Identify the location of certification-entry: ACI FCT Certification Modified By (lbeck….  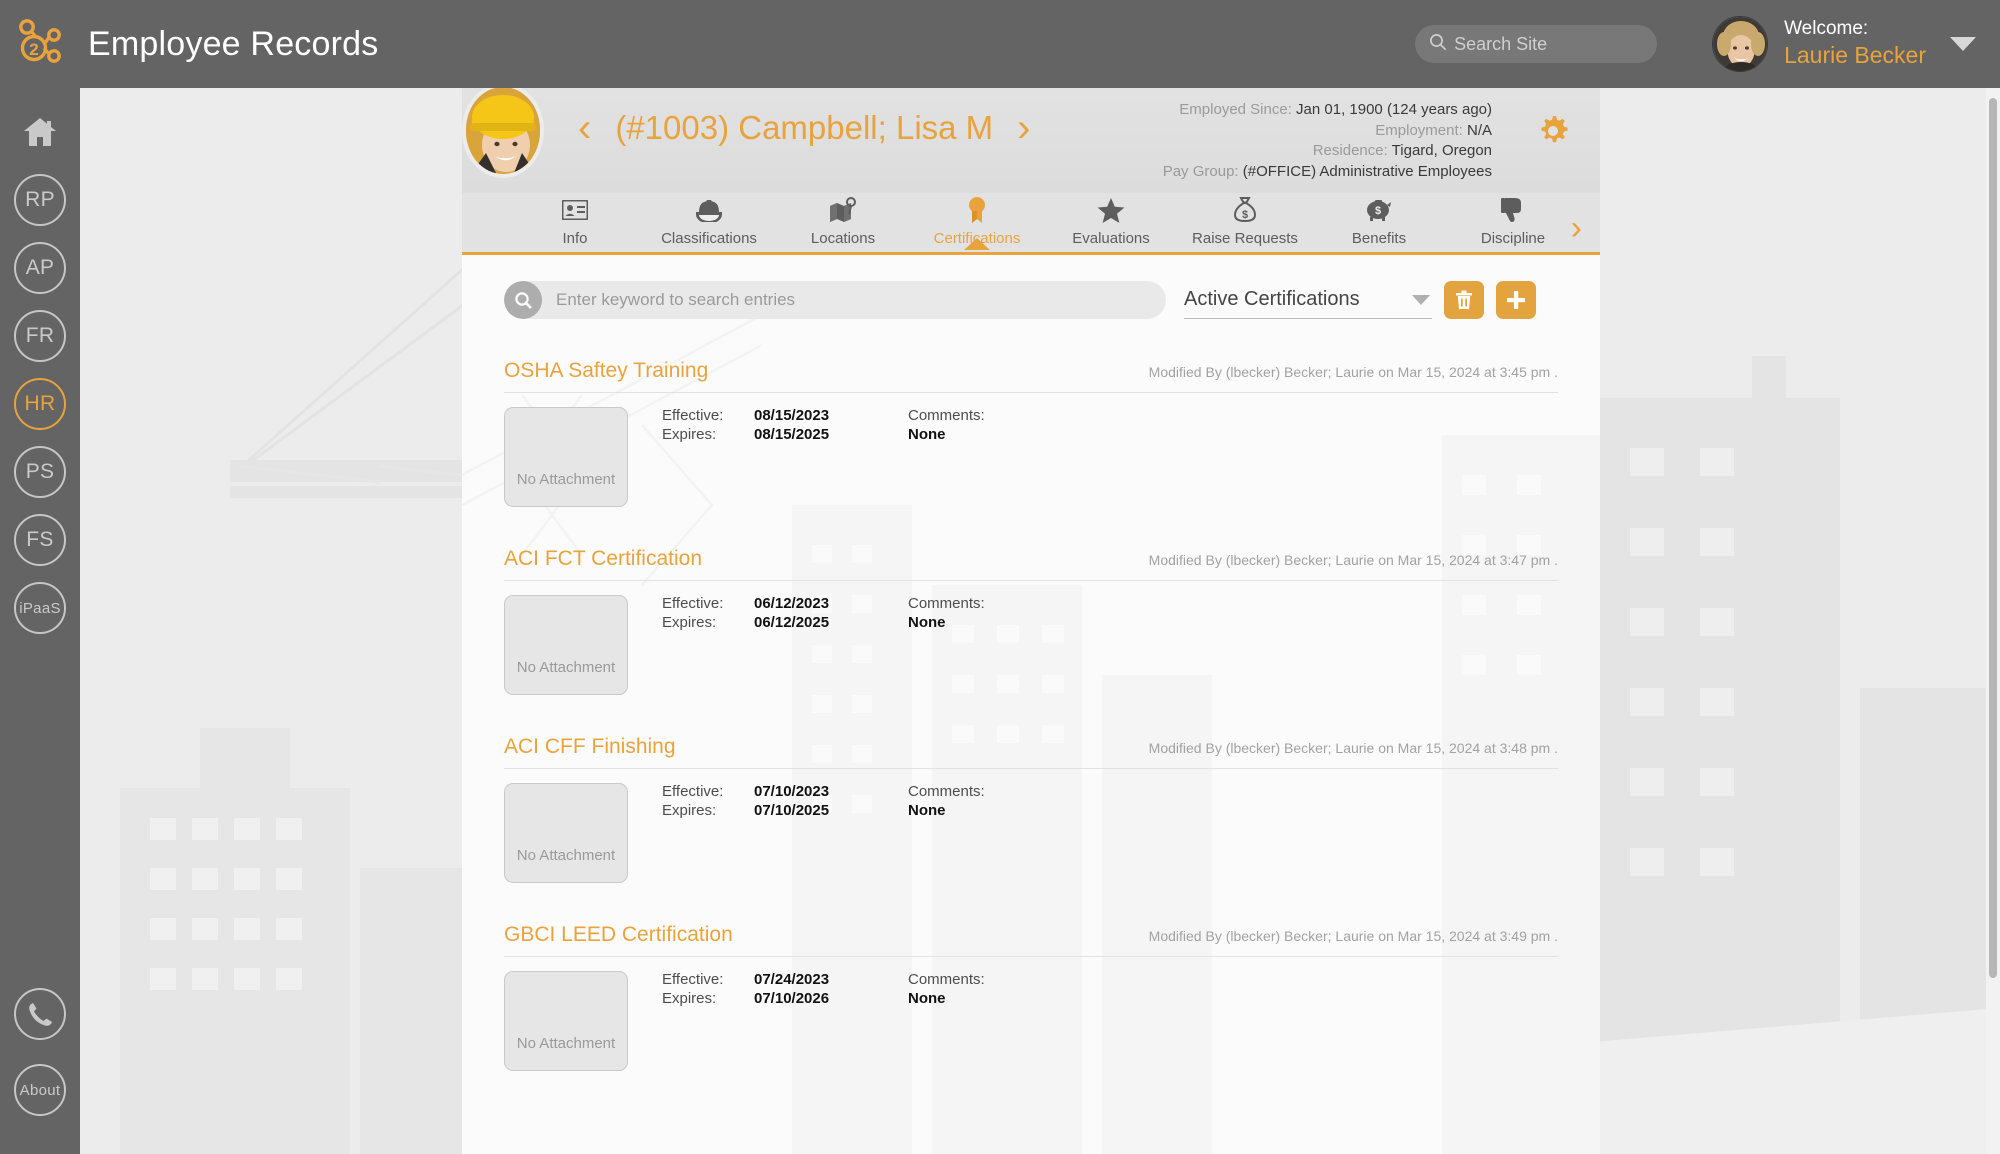
(1031, 621).